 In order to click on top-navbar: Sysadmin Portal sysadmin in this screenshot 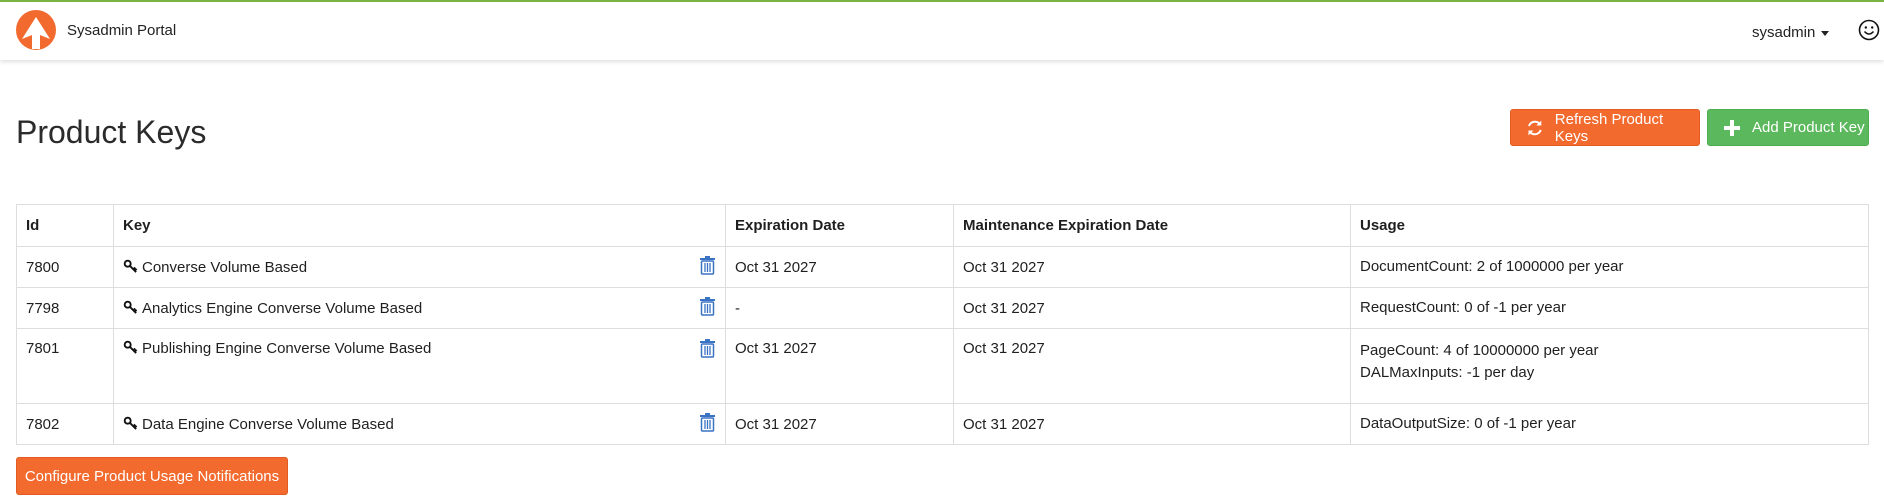, I will do `click(942, 30)`.